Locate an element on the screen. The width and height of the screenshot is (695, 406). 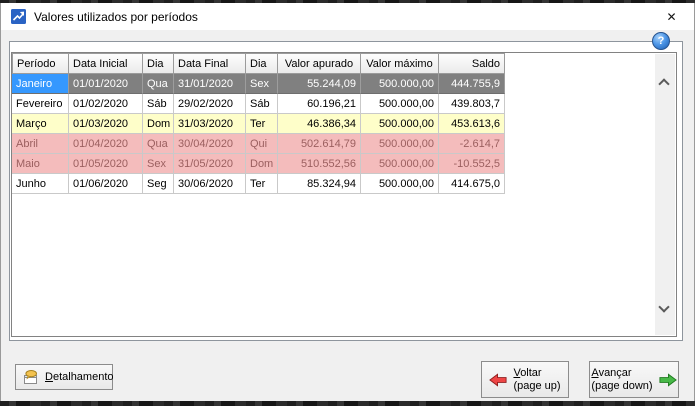
green-right-arrow-icon is located at coordinates (668, 379).